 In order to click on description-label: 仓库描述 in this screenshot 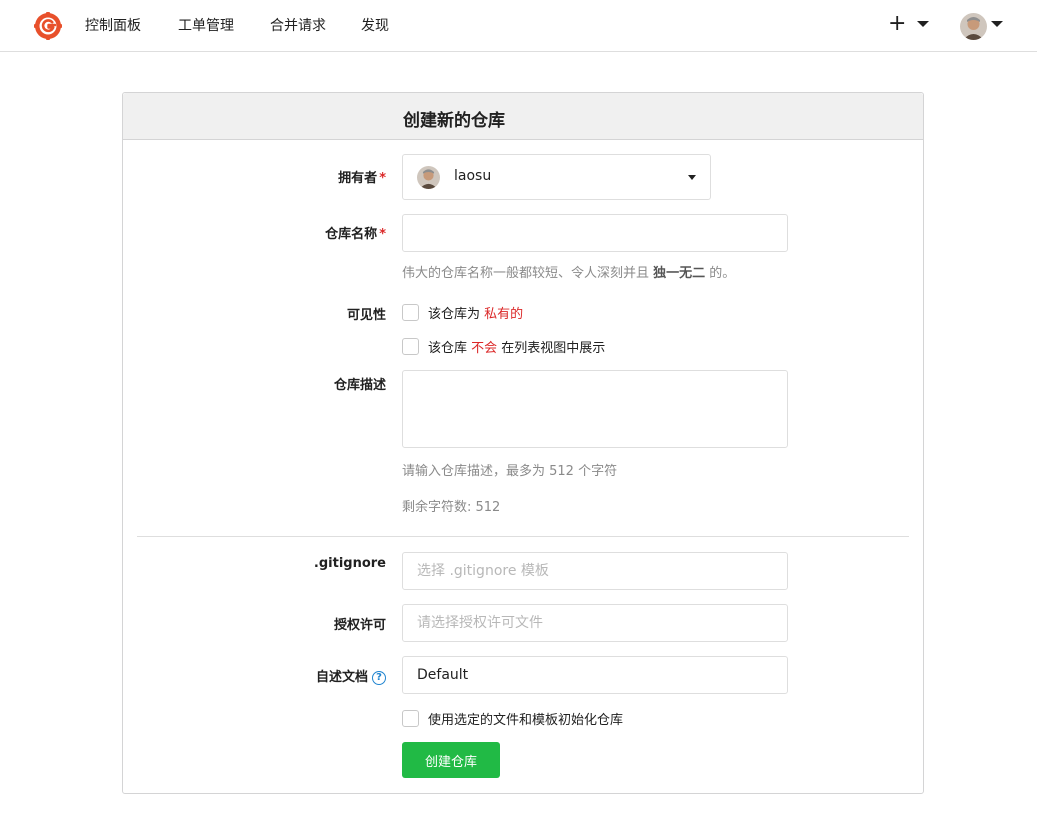, I will do `click(359, 385)`.